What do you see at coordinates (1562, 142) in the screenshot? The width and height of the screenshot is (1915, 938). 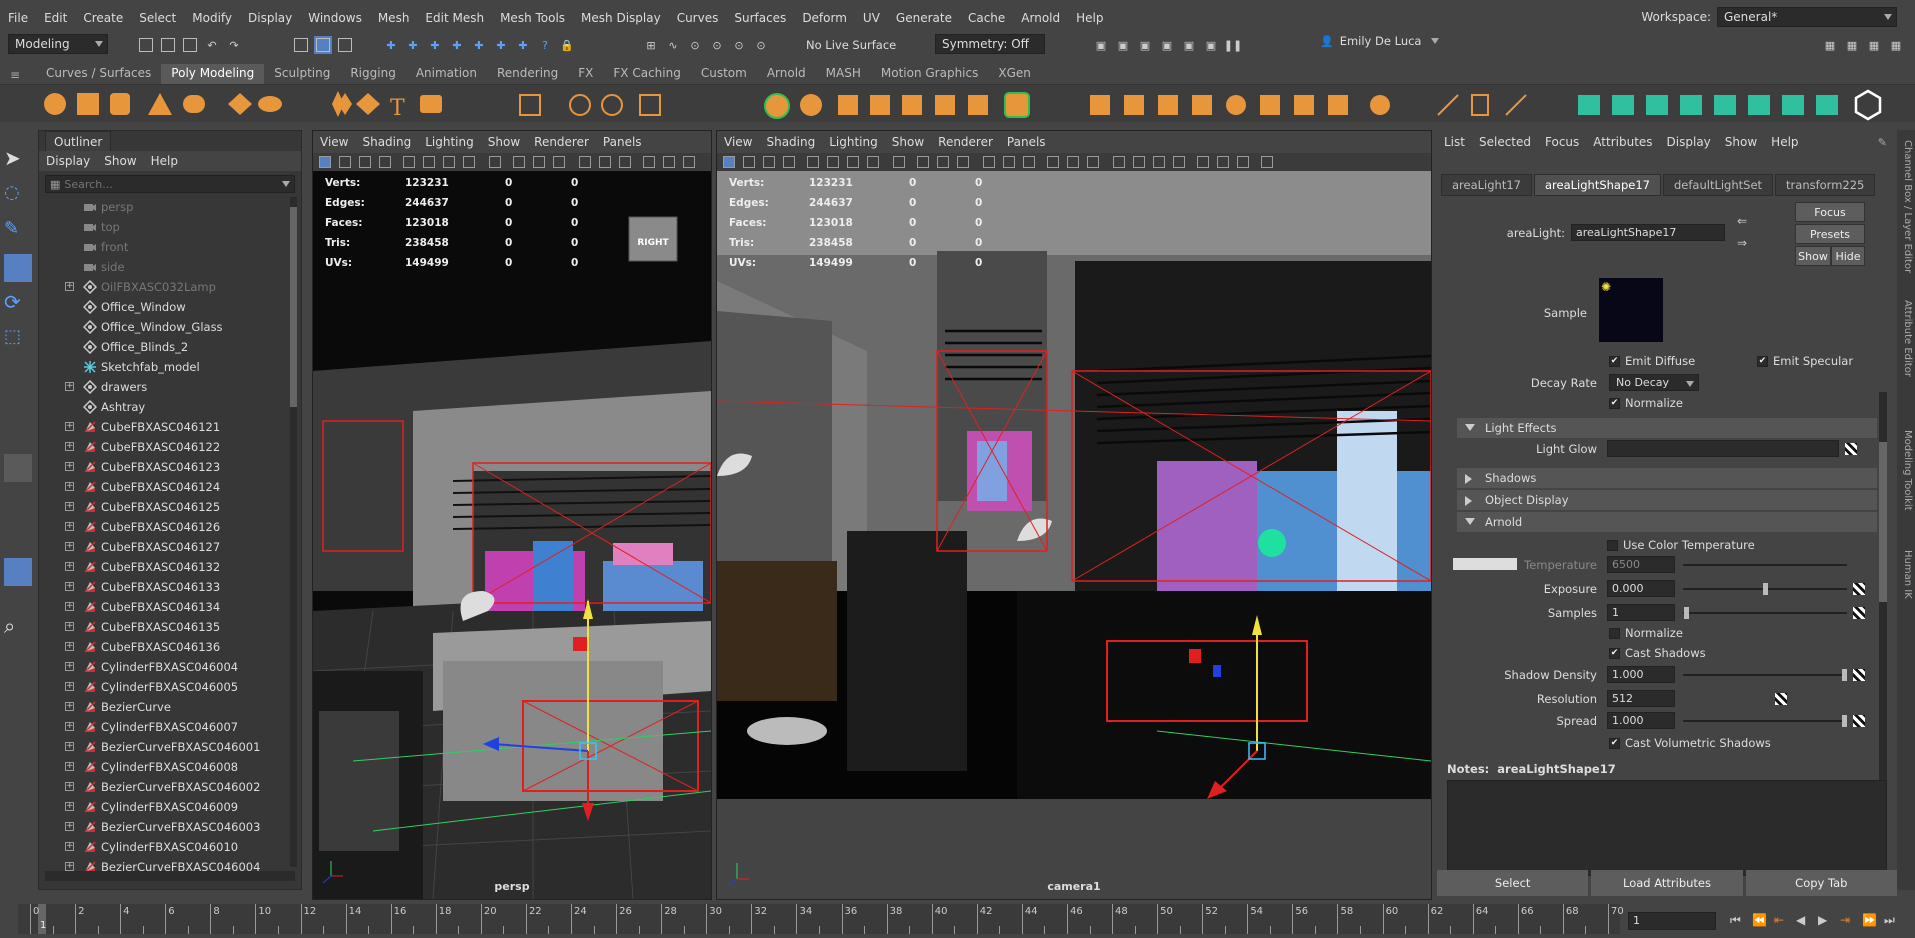 I see `attr-menu-focus: Focus` at bounding box center [1562, 142].